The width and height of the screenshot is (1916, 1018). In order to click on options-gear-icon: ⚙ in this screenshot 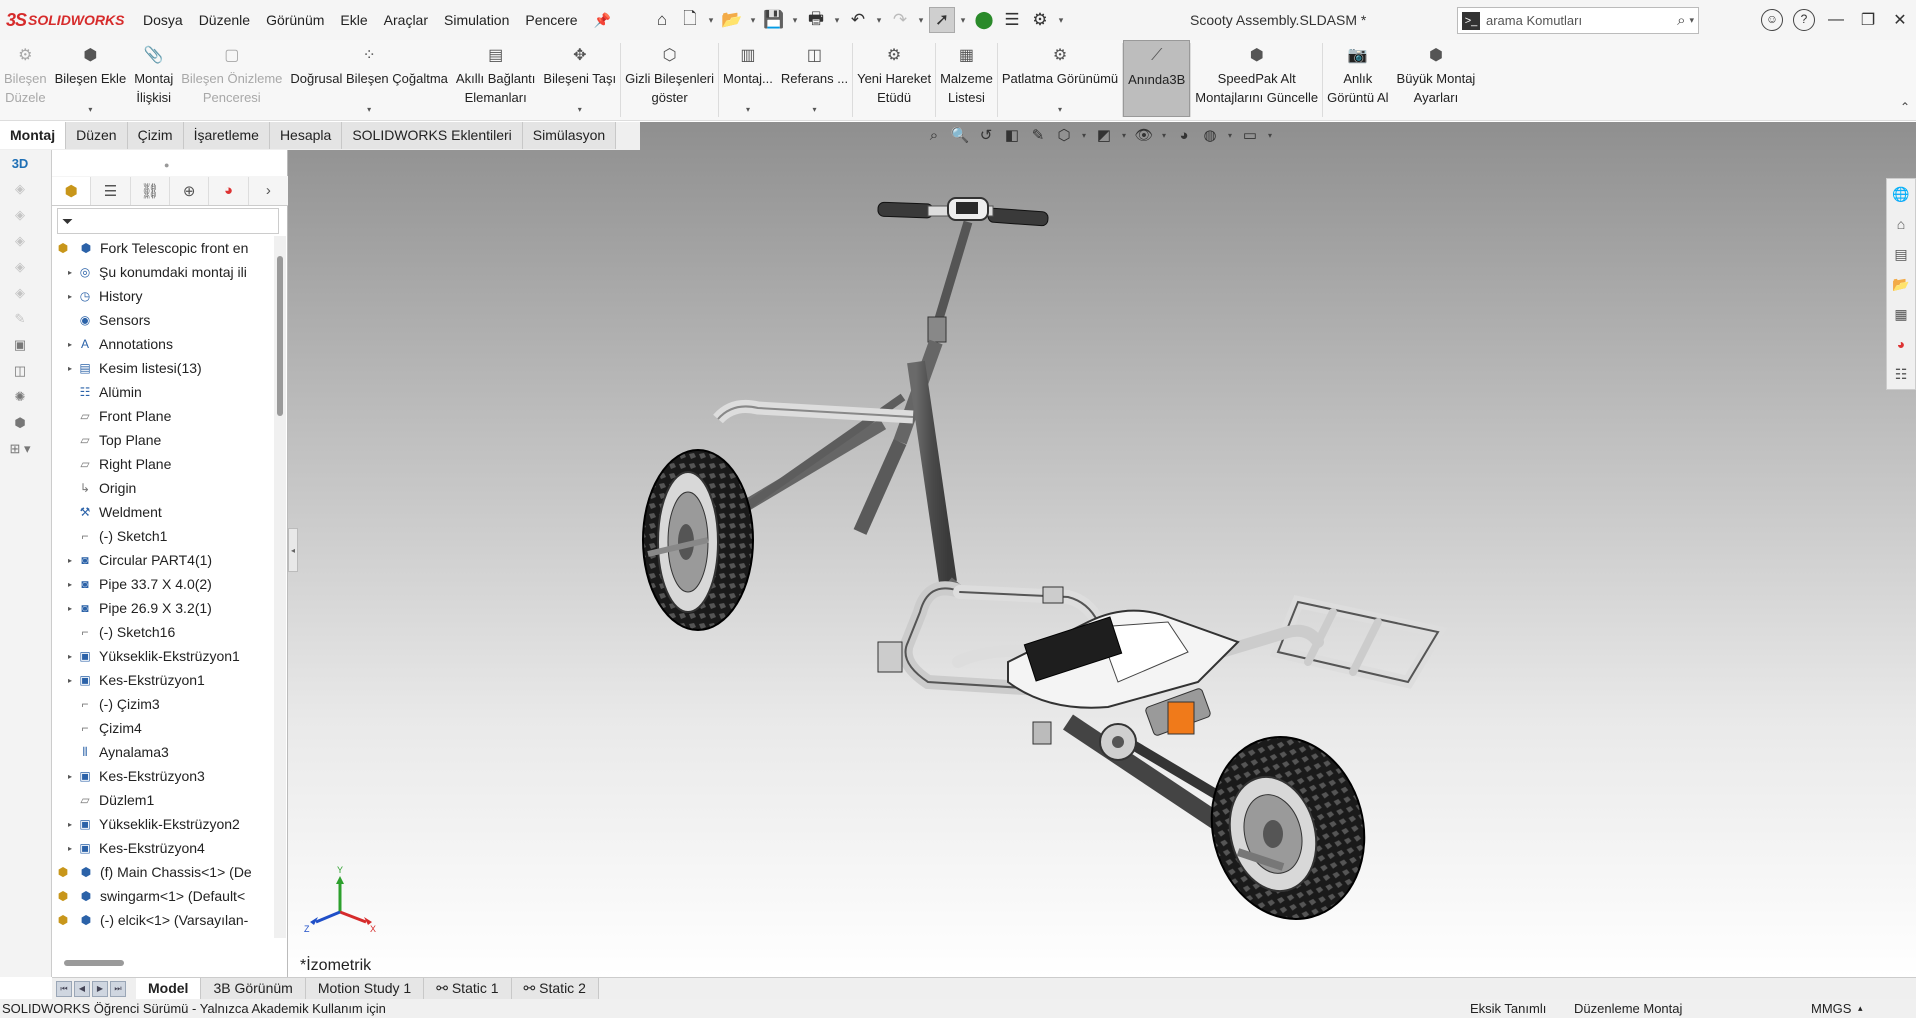, I will do `click(1040, 20)`.